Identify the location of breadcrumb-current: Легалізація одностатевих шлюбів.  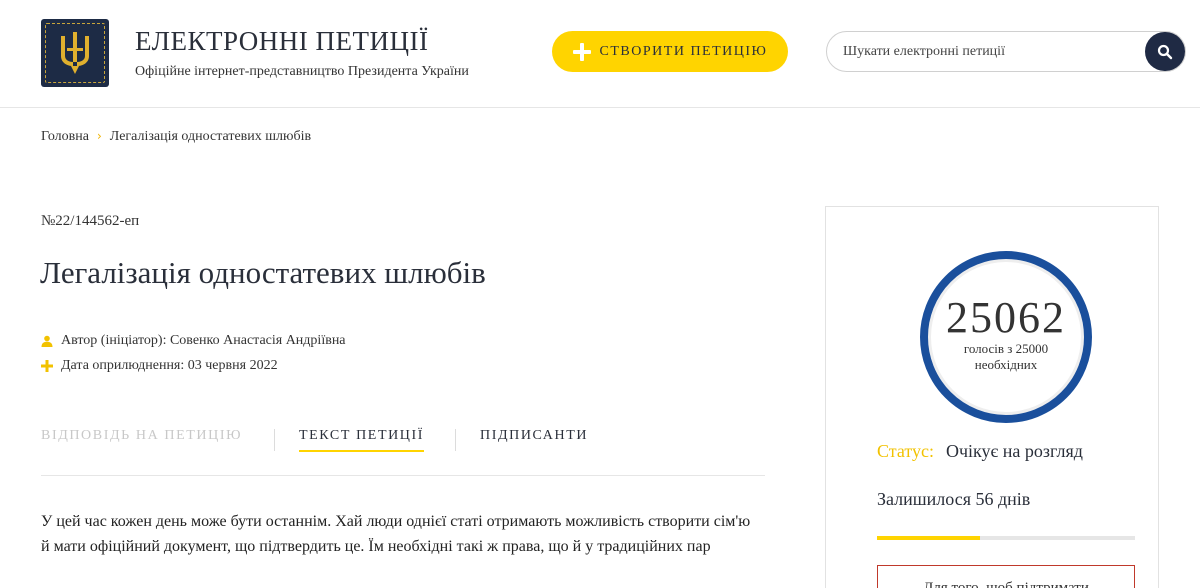
(210, 136).